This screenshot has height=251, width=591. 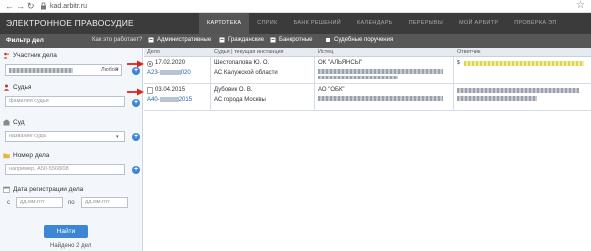 I want to click on calendar-icon, so click(x=6, y=189).